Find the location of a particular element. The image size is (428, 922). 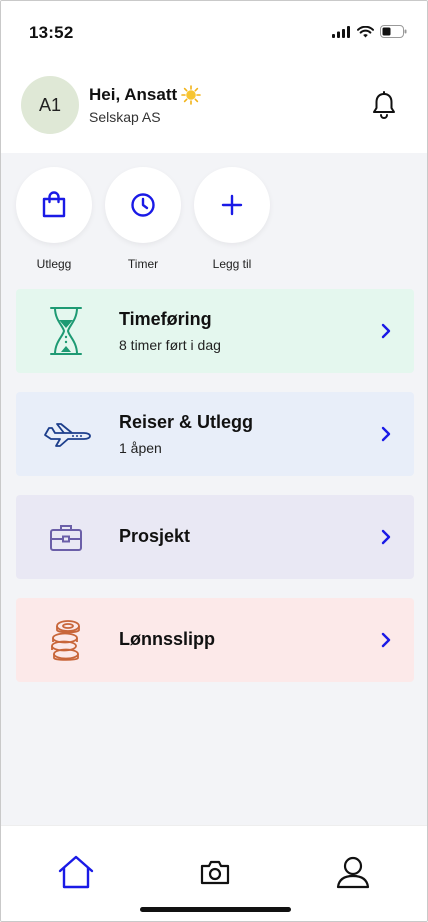

sun-icon is located at coordinates (191, 95).